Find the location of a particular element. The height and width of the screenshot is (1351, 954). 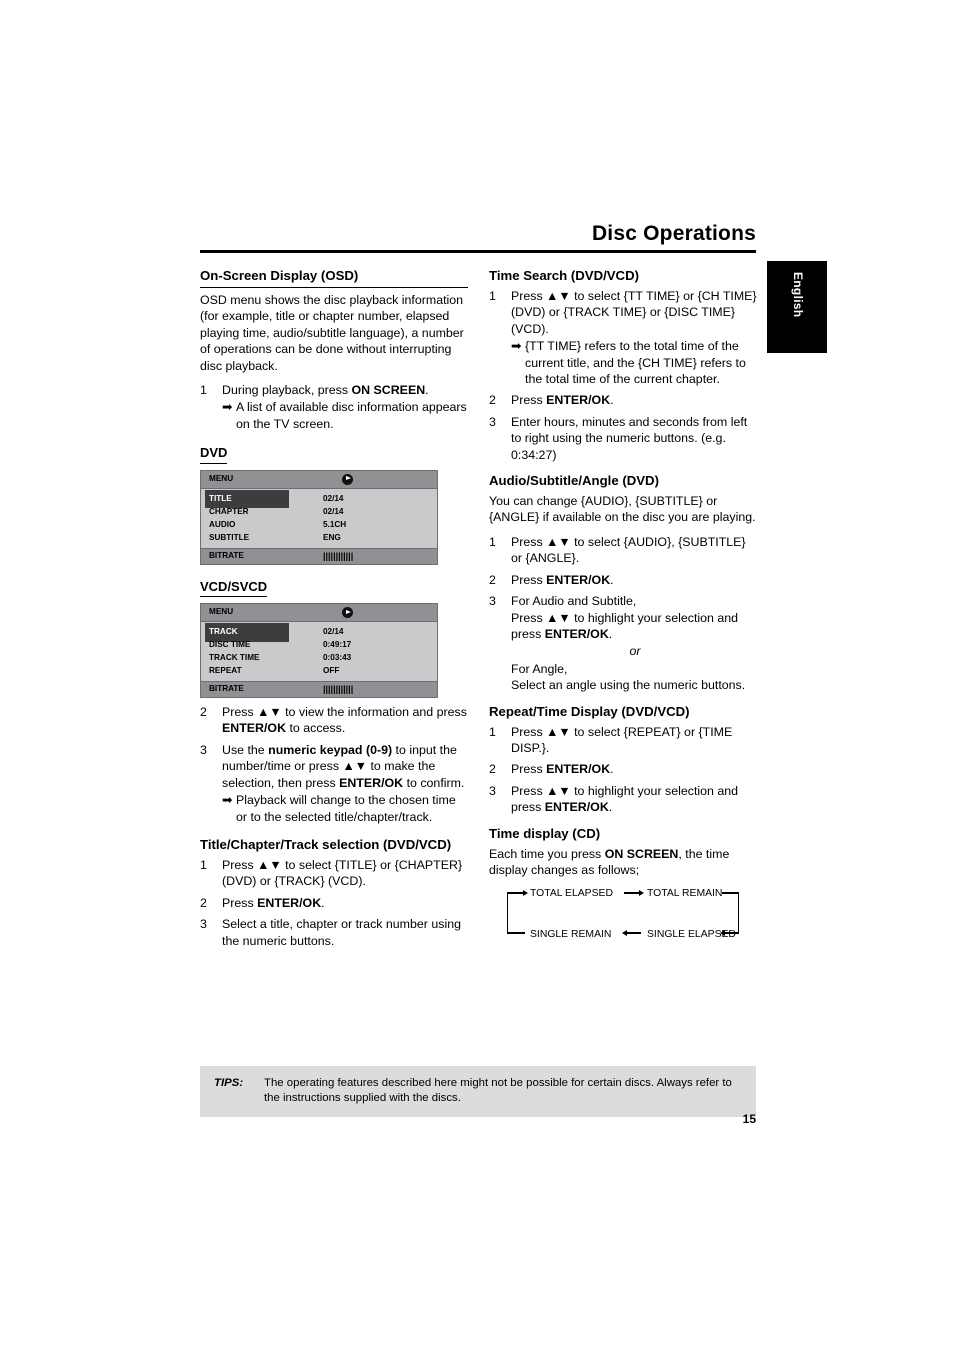

cd-intro-part: Each time you press is located at coordinates (547, 853).